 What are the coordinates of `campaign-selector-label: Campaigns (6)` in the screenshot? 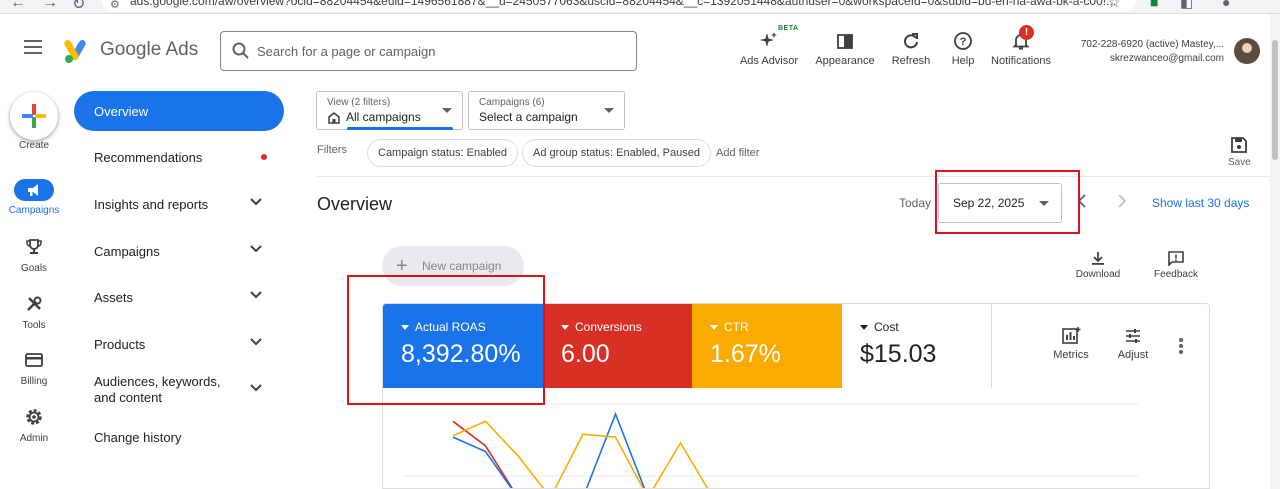 It's located at (512, 102).